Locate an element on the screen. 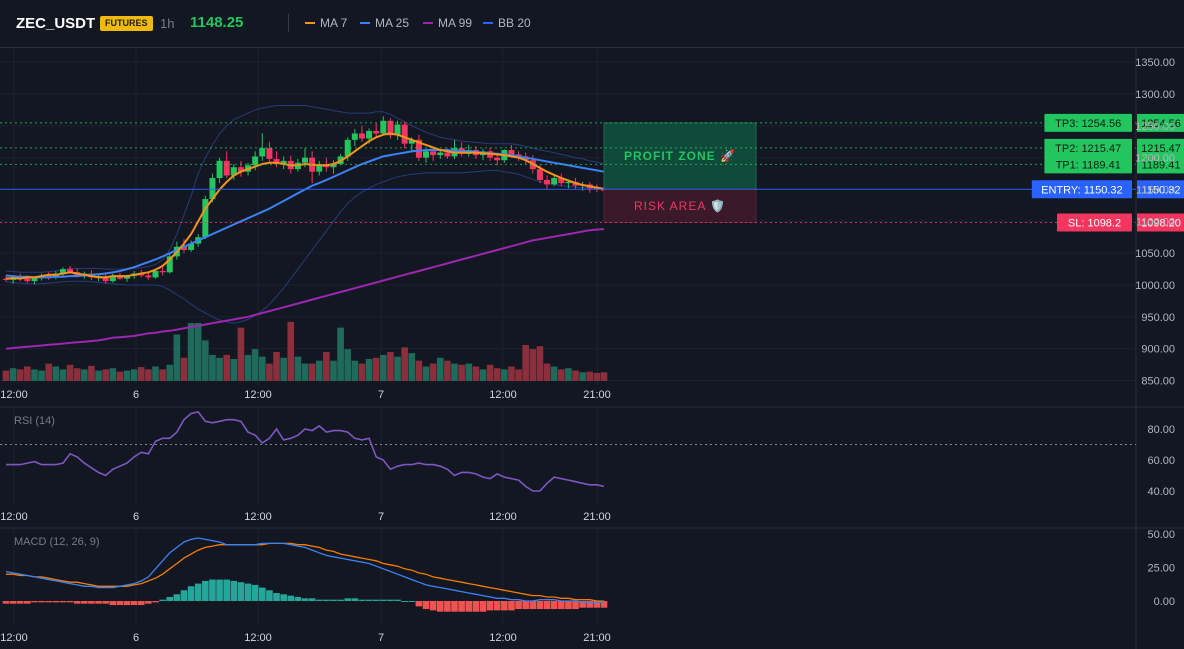 This screenshot has width=1184, height=649. rsi-tick-label: 40.00 is located at coordinates (1161, 492).